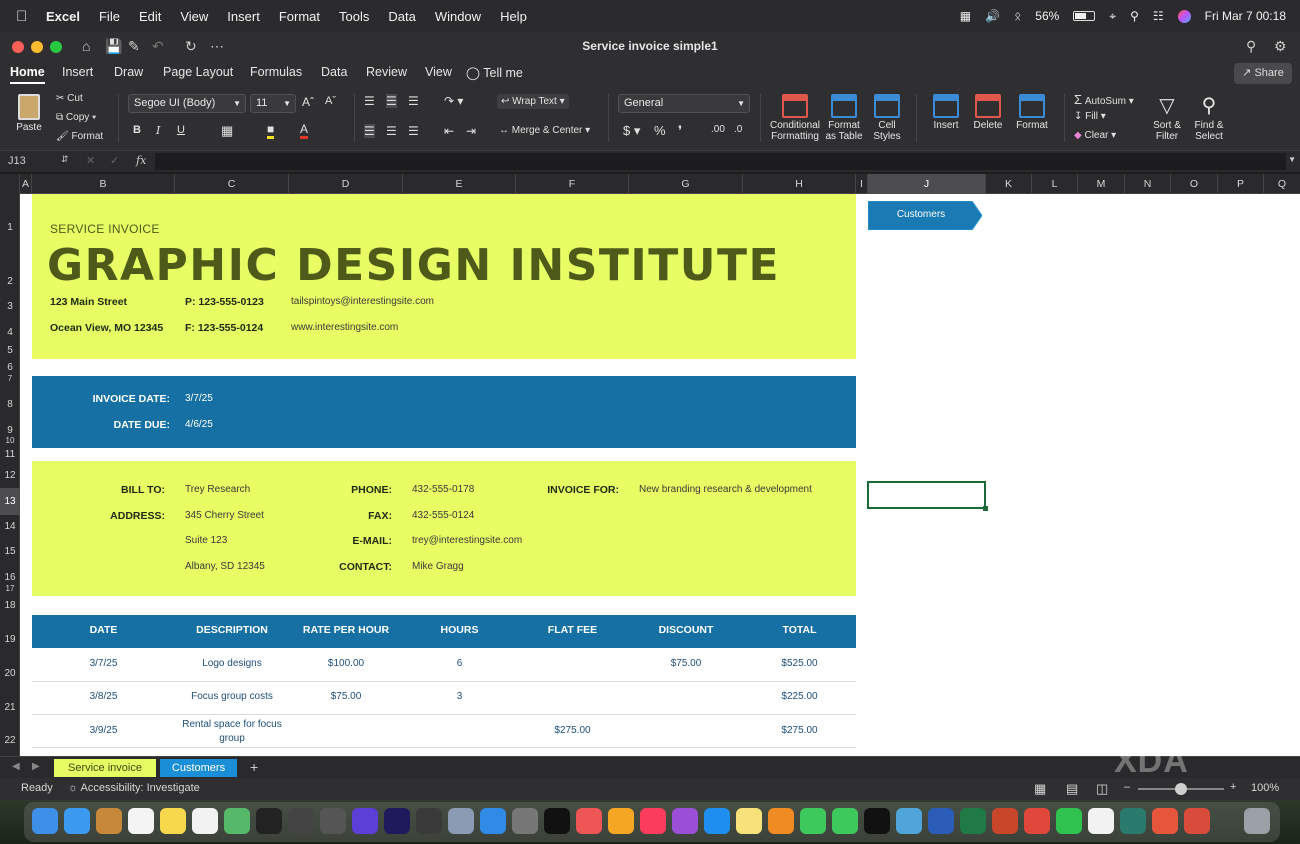  What do you see at coordinates (1181, 789) in the screenshot?
I see `zoom-slider-thumb` at bounding box center [1181, 789].